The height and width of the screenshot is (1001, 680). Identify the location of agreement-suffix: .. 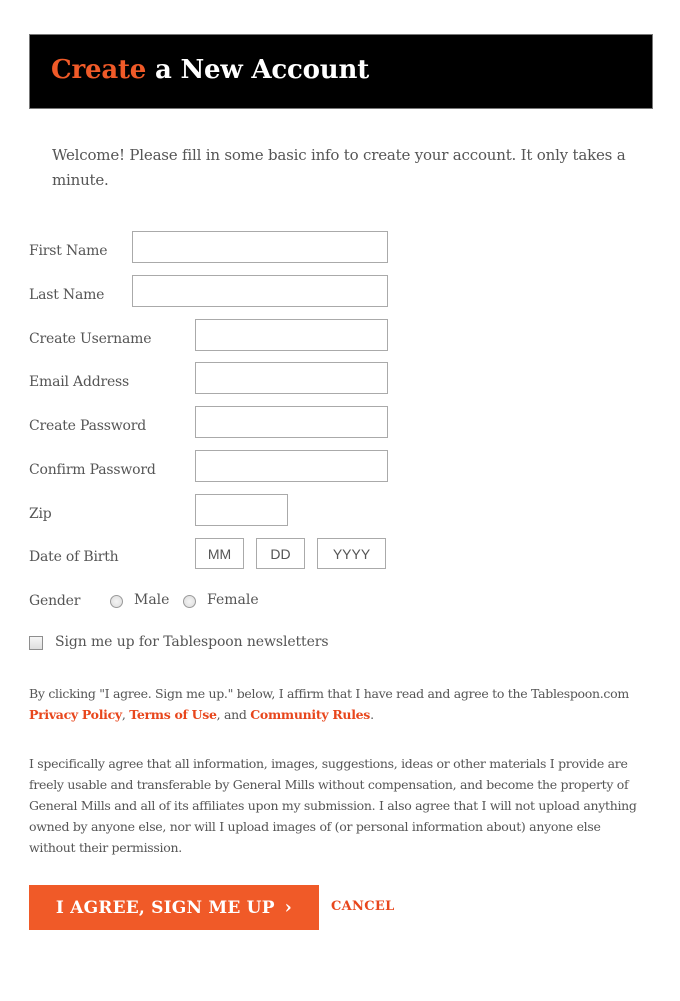
(372, 714).